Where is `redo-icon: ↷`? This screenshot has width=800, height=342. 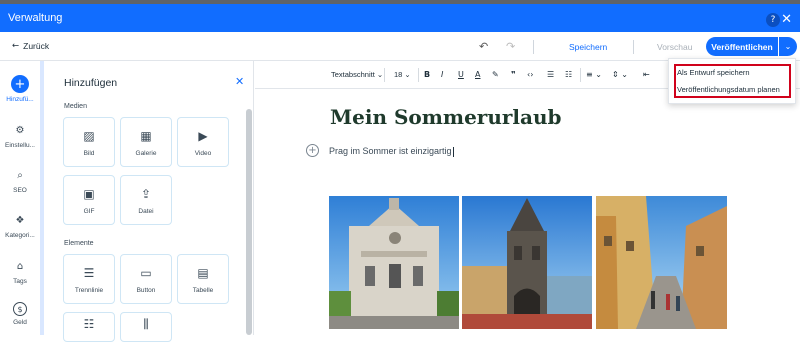 redo-icon: ↷ is located at coordinates (510, 46).